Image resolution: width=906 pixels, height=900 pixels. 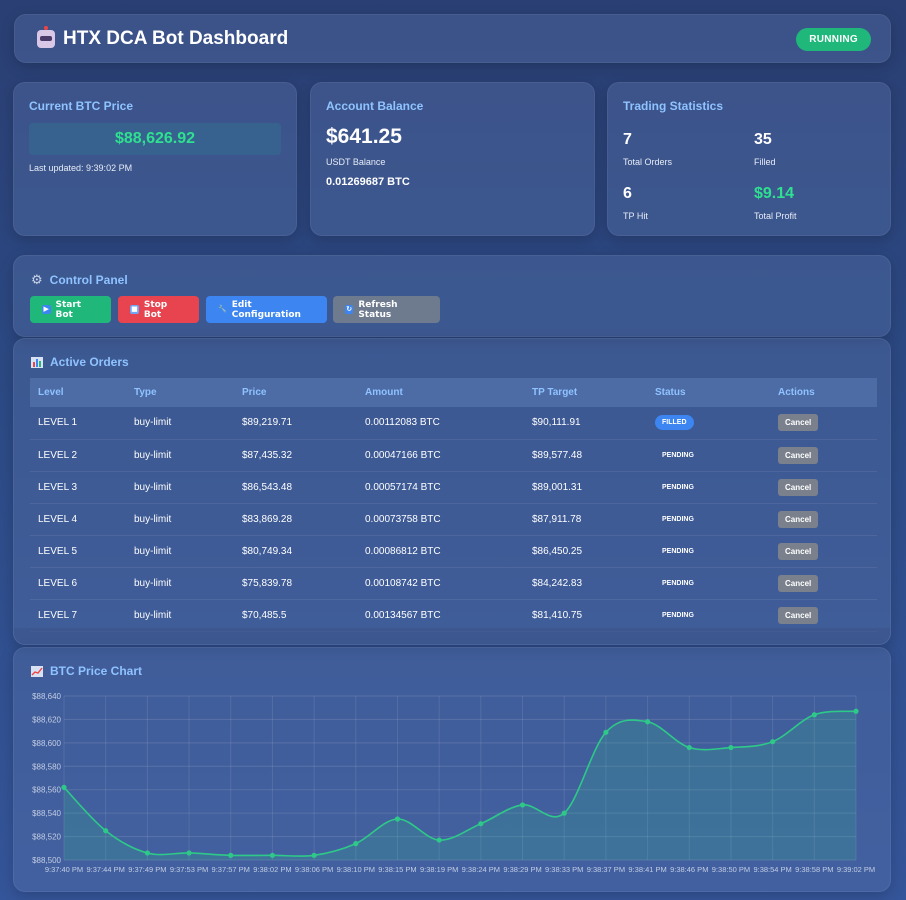 I want to click on y-tick-label: $88,520, so click(x=46, y=837).